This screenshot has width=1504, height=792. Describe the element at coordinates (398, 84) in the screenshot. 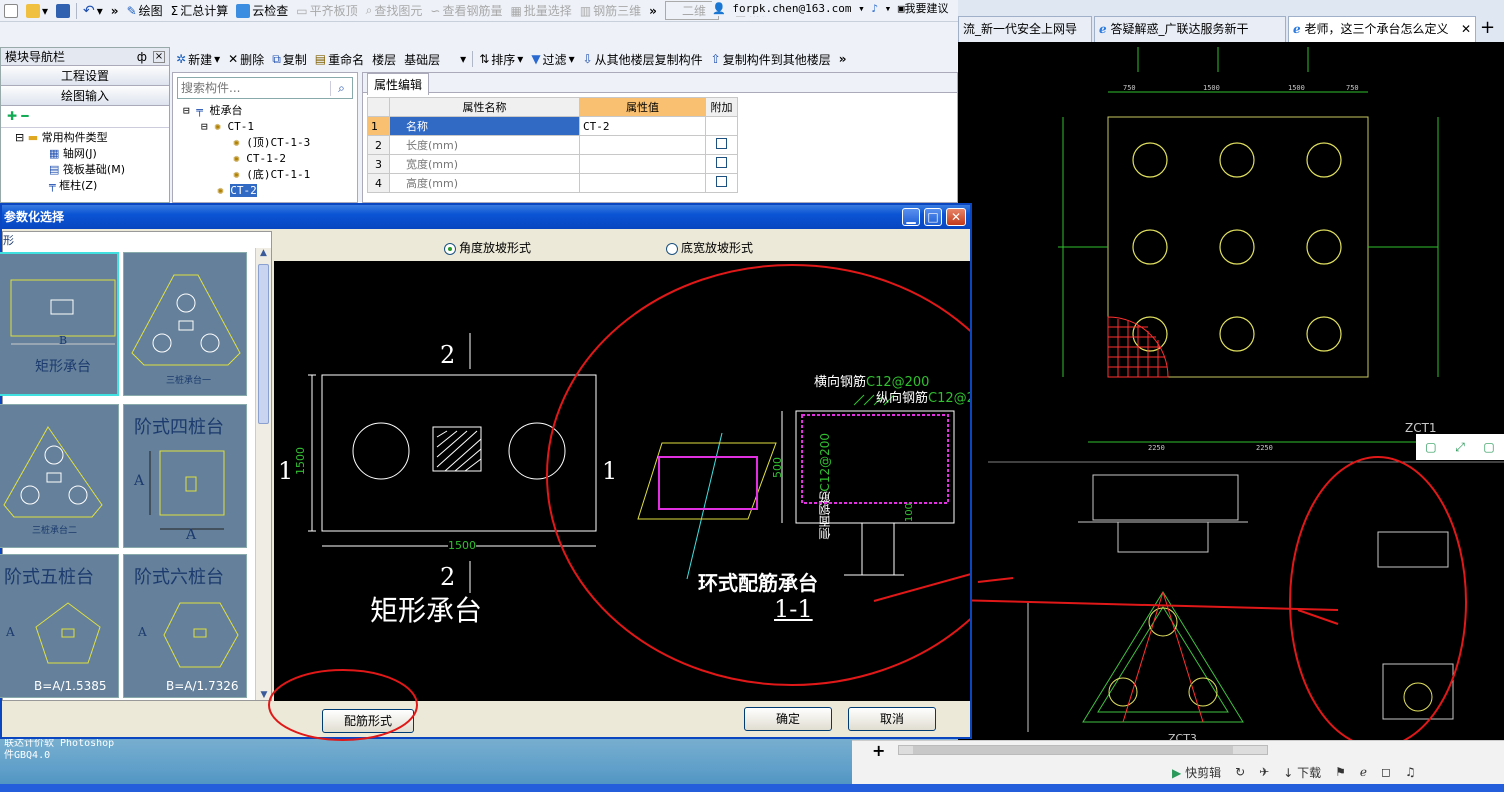

I see `tab-property-edit: 属性编辑` at that location.